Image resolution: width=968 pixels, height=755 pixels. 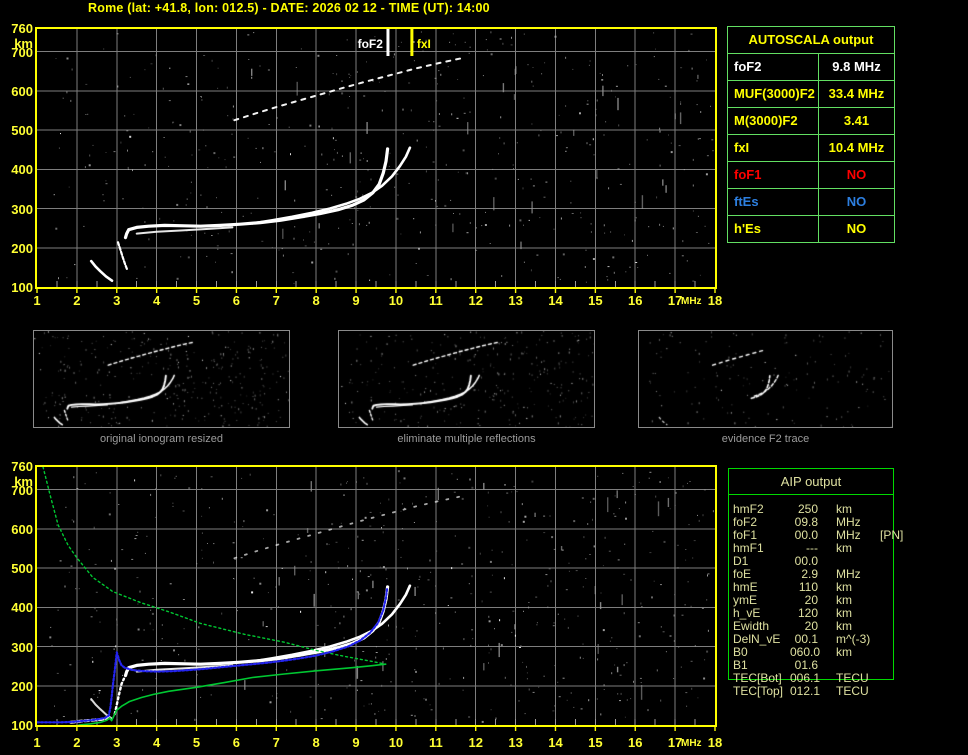 What do you see at coordinates (435, 300) in the screenshot?
I see `x-tick-label: 11` at bounding box center [435, 300].